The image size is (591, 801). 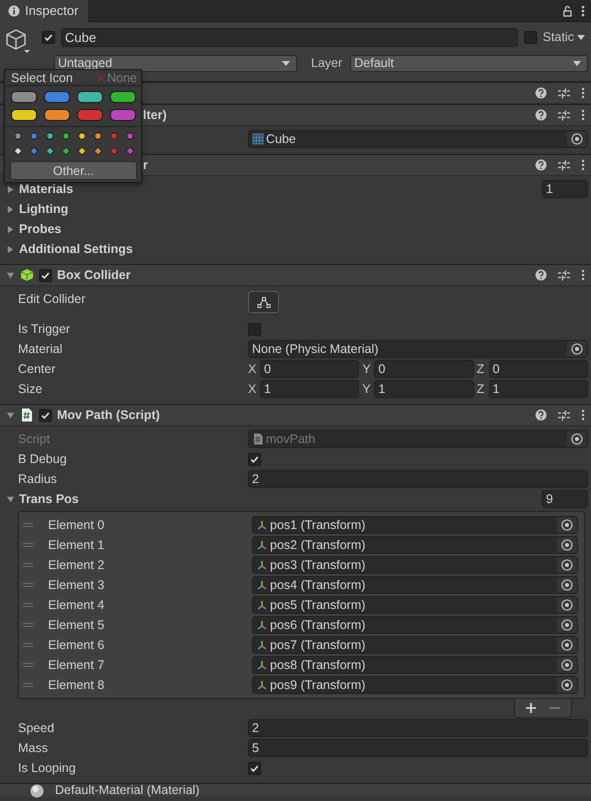 What do you see at coordinates (76, 249) in the screenshot?
I see `foldout-label: Additional Settings` at bounding box center [76, 249].